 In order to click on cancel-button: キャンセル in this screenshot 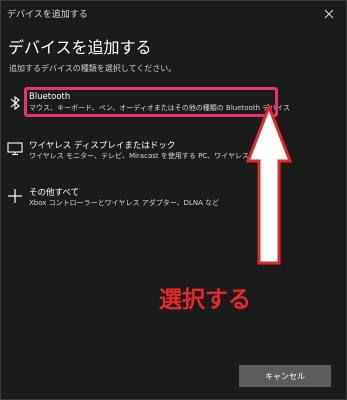, I will do `click(285, 376)`.